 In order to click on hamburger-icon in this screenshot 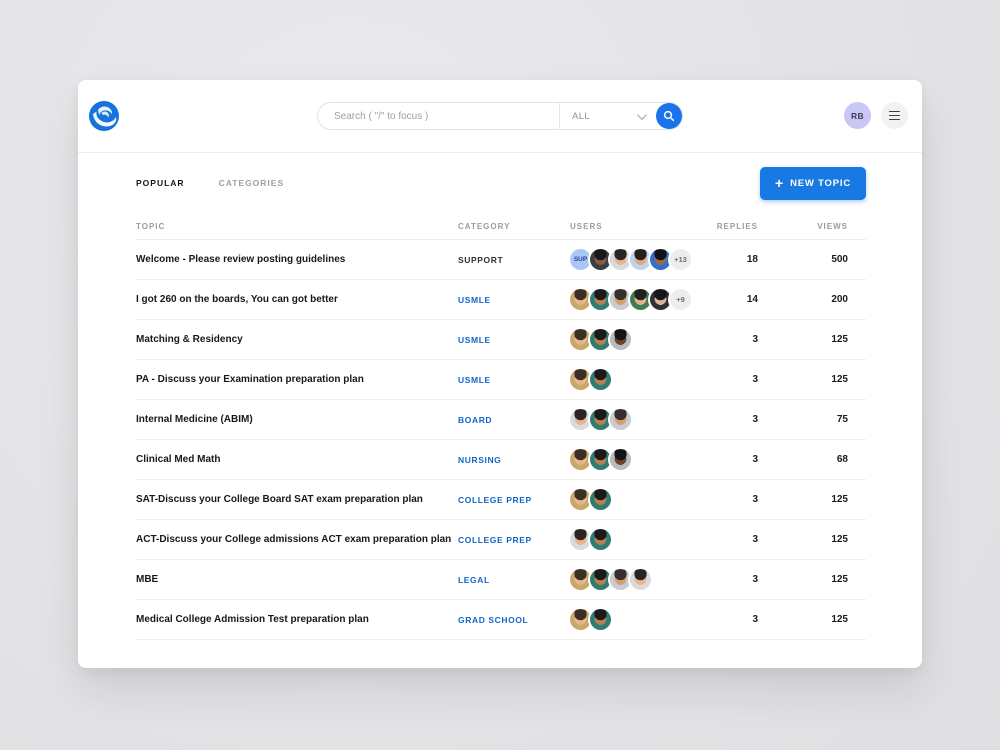, I will do `click(894, 115)`.